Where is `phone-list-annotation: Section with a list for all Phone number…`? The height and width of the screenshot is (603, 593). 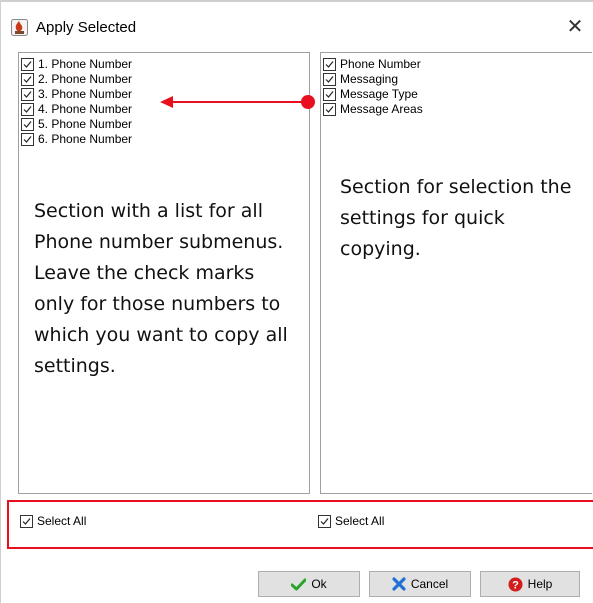
phone-list-annotation: Section with a list for all Phone number… is located at coordinates (161, 288).